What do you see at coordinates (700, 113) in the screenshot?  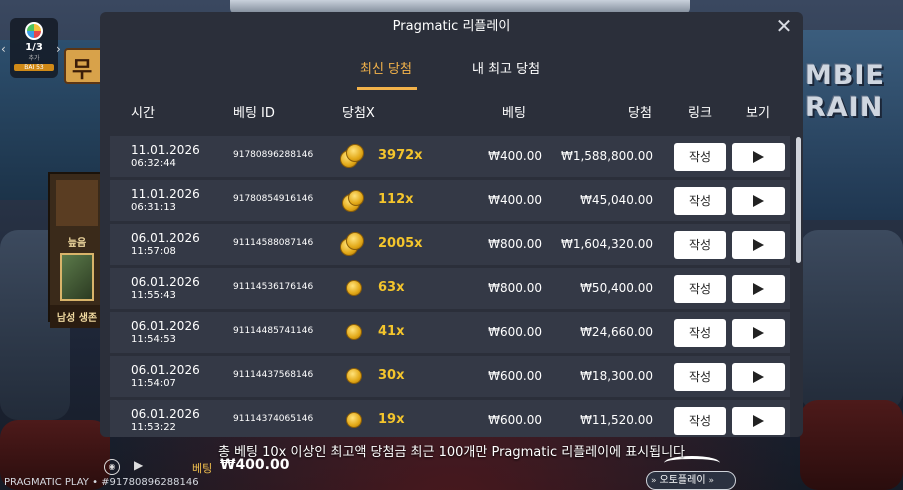 I see `header-link: 링크` at bounding box center [700, 113].